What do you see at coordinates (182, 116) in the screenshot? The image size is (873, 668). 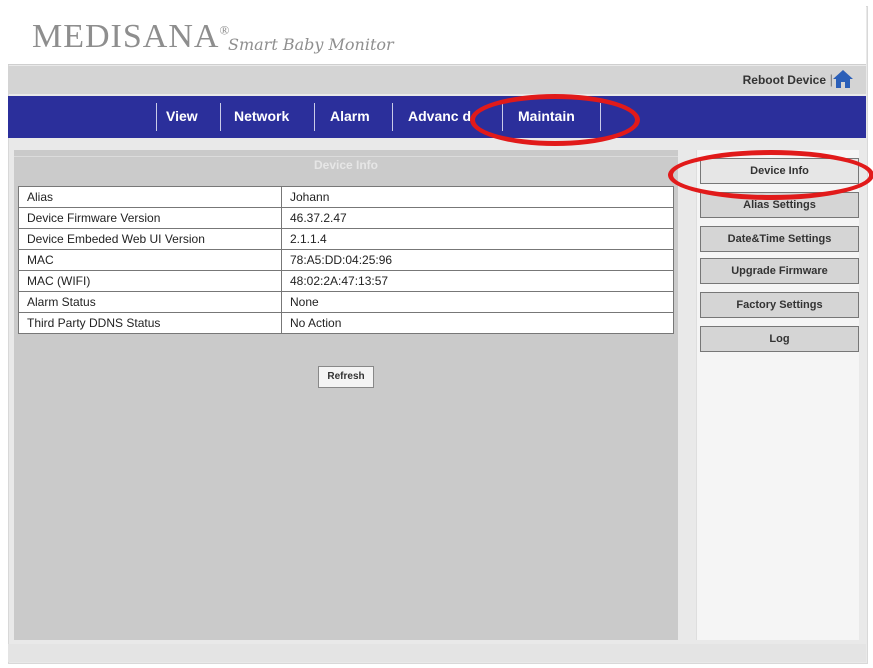 I see `tab-view: View` at bounding box center [182, 116].